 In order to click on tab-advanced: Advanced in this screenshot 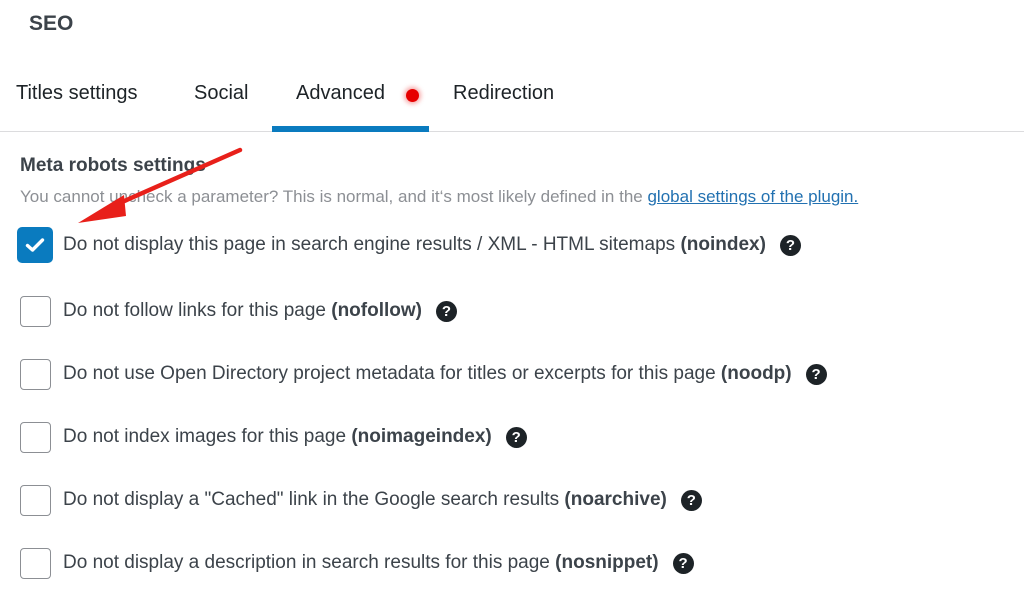, I will do `click(340, 93)`.